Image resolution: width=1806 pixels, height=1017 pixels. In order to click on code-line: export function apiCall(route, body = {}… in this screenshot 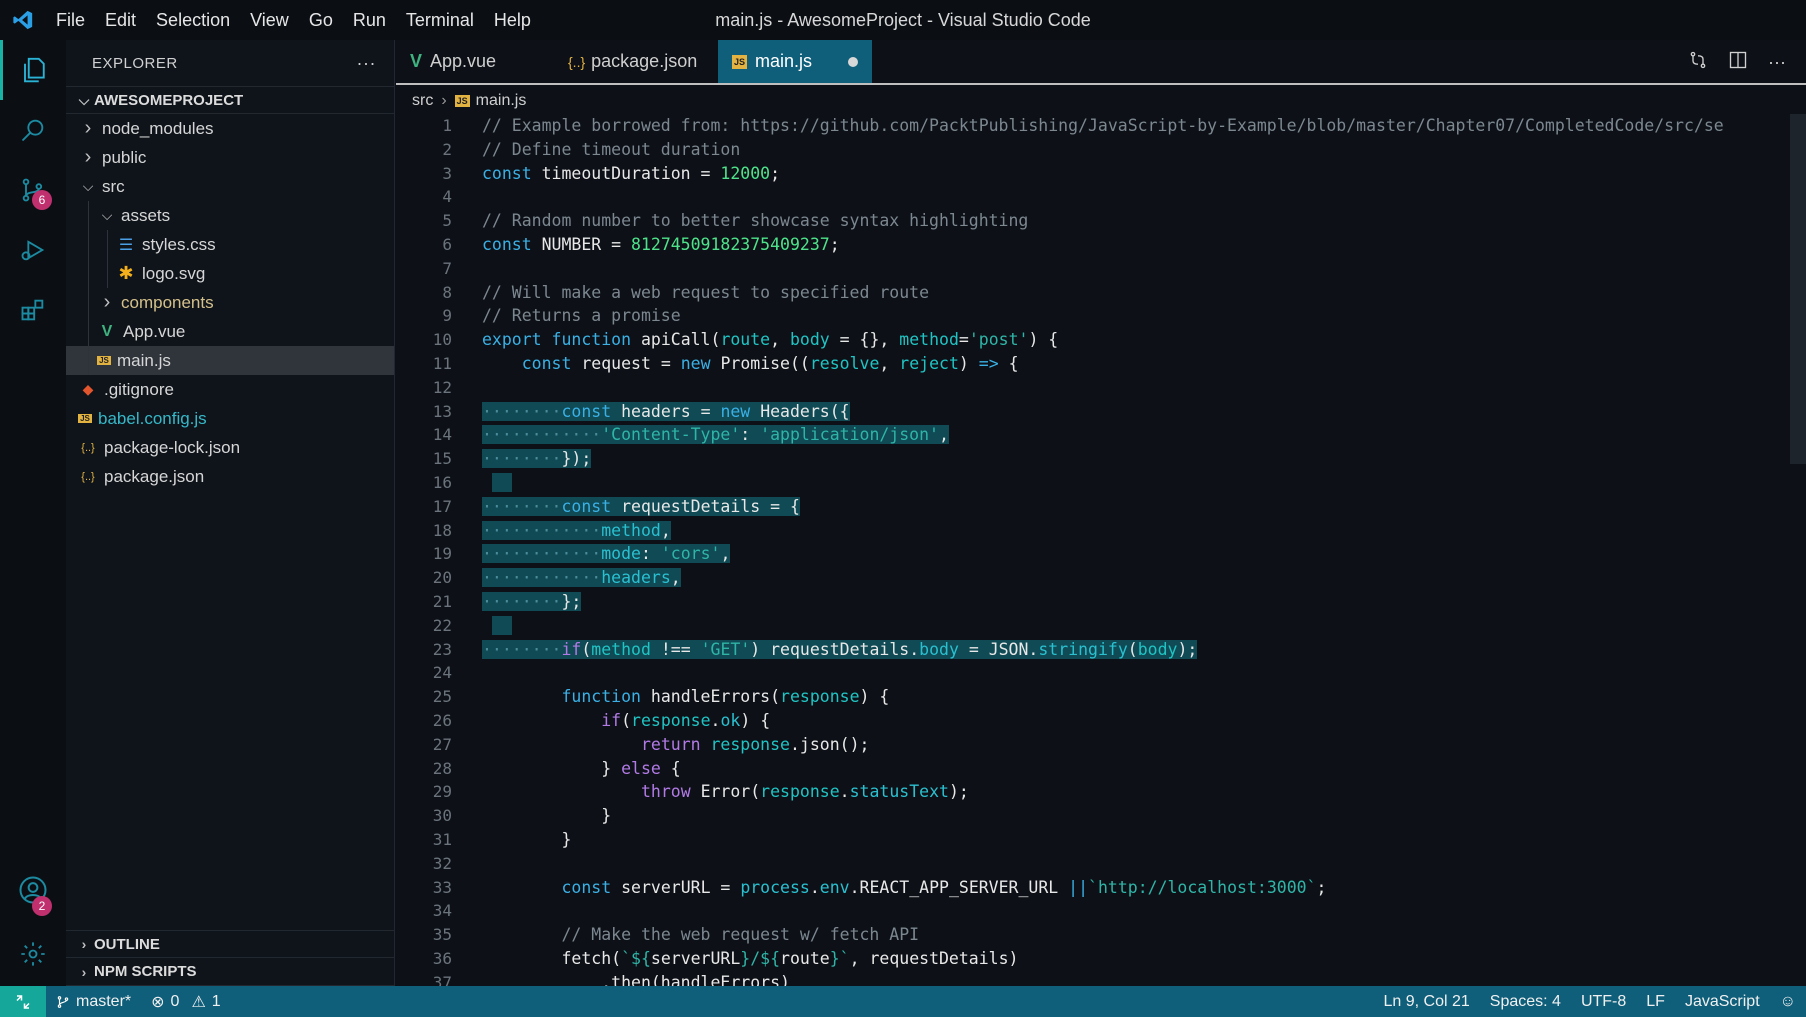, I will do `click(1132, 340)`.